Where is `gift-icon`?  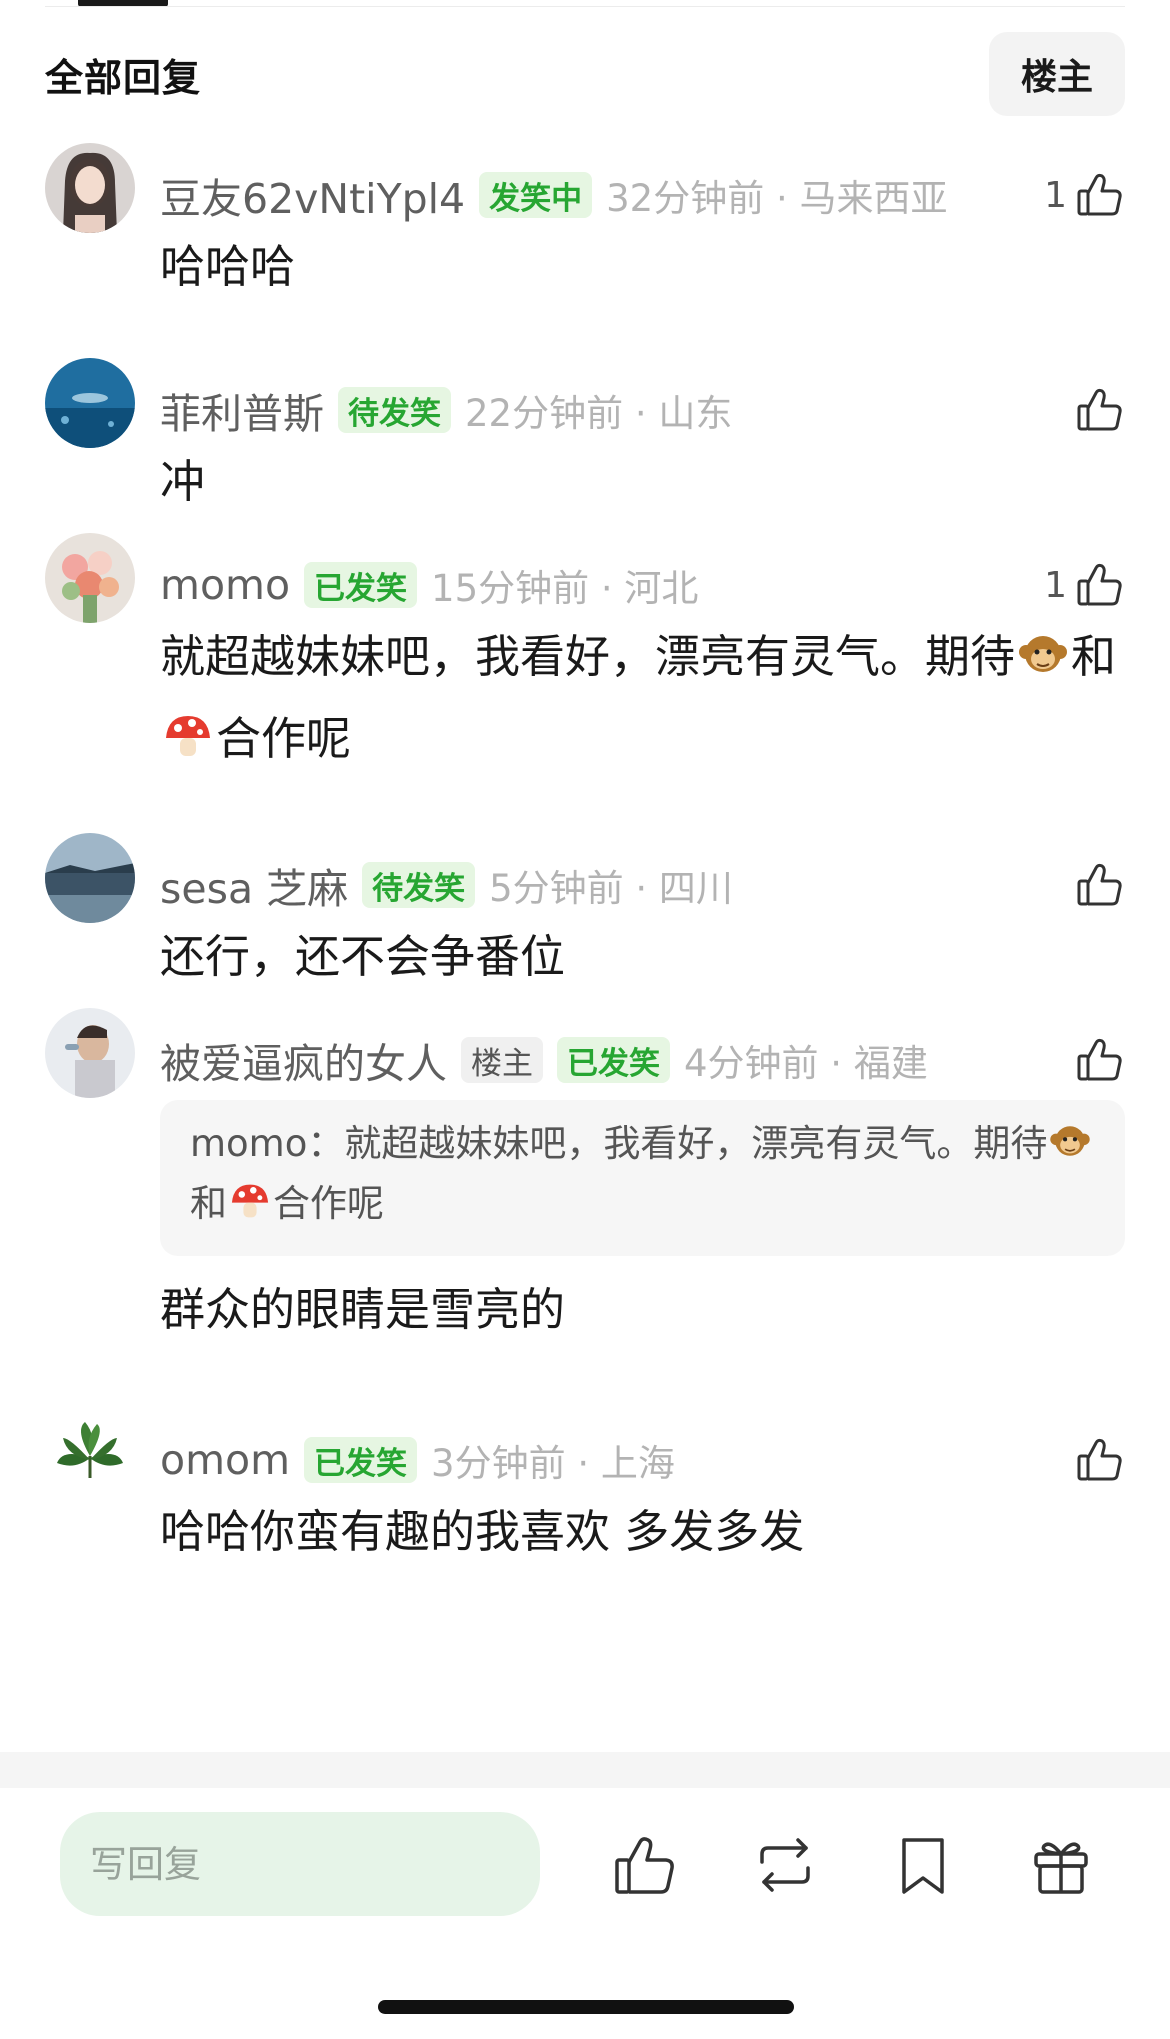
gift-icon is located at coordinates (1061, 1865).